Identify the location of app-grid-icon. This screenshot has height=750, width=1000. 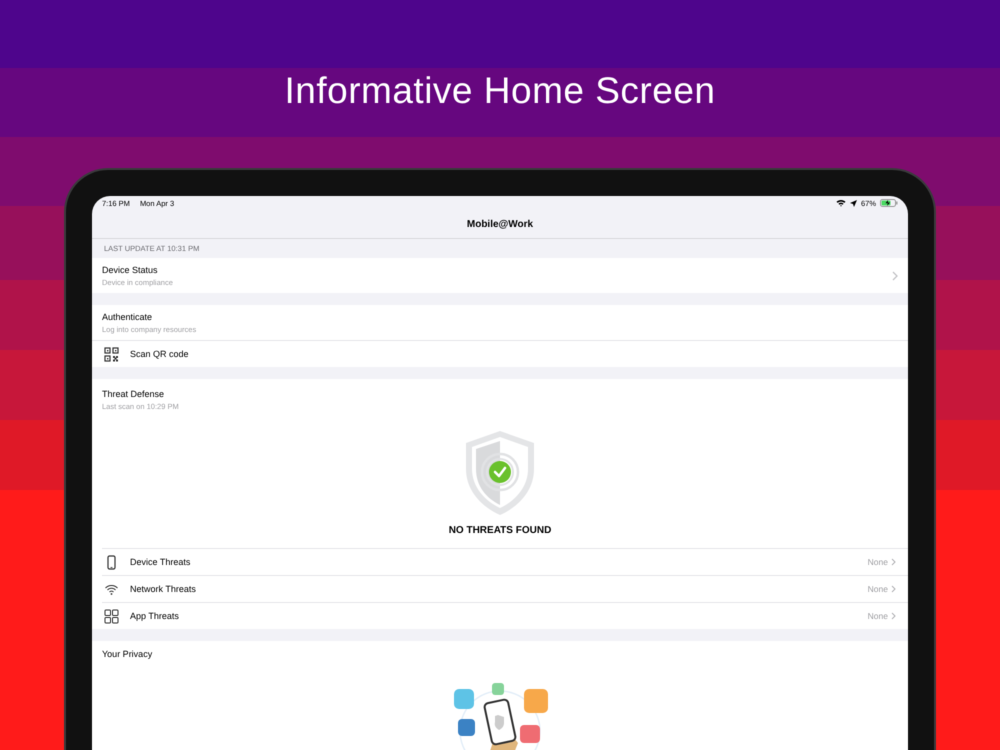
(111, 616).